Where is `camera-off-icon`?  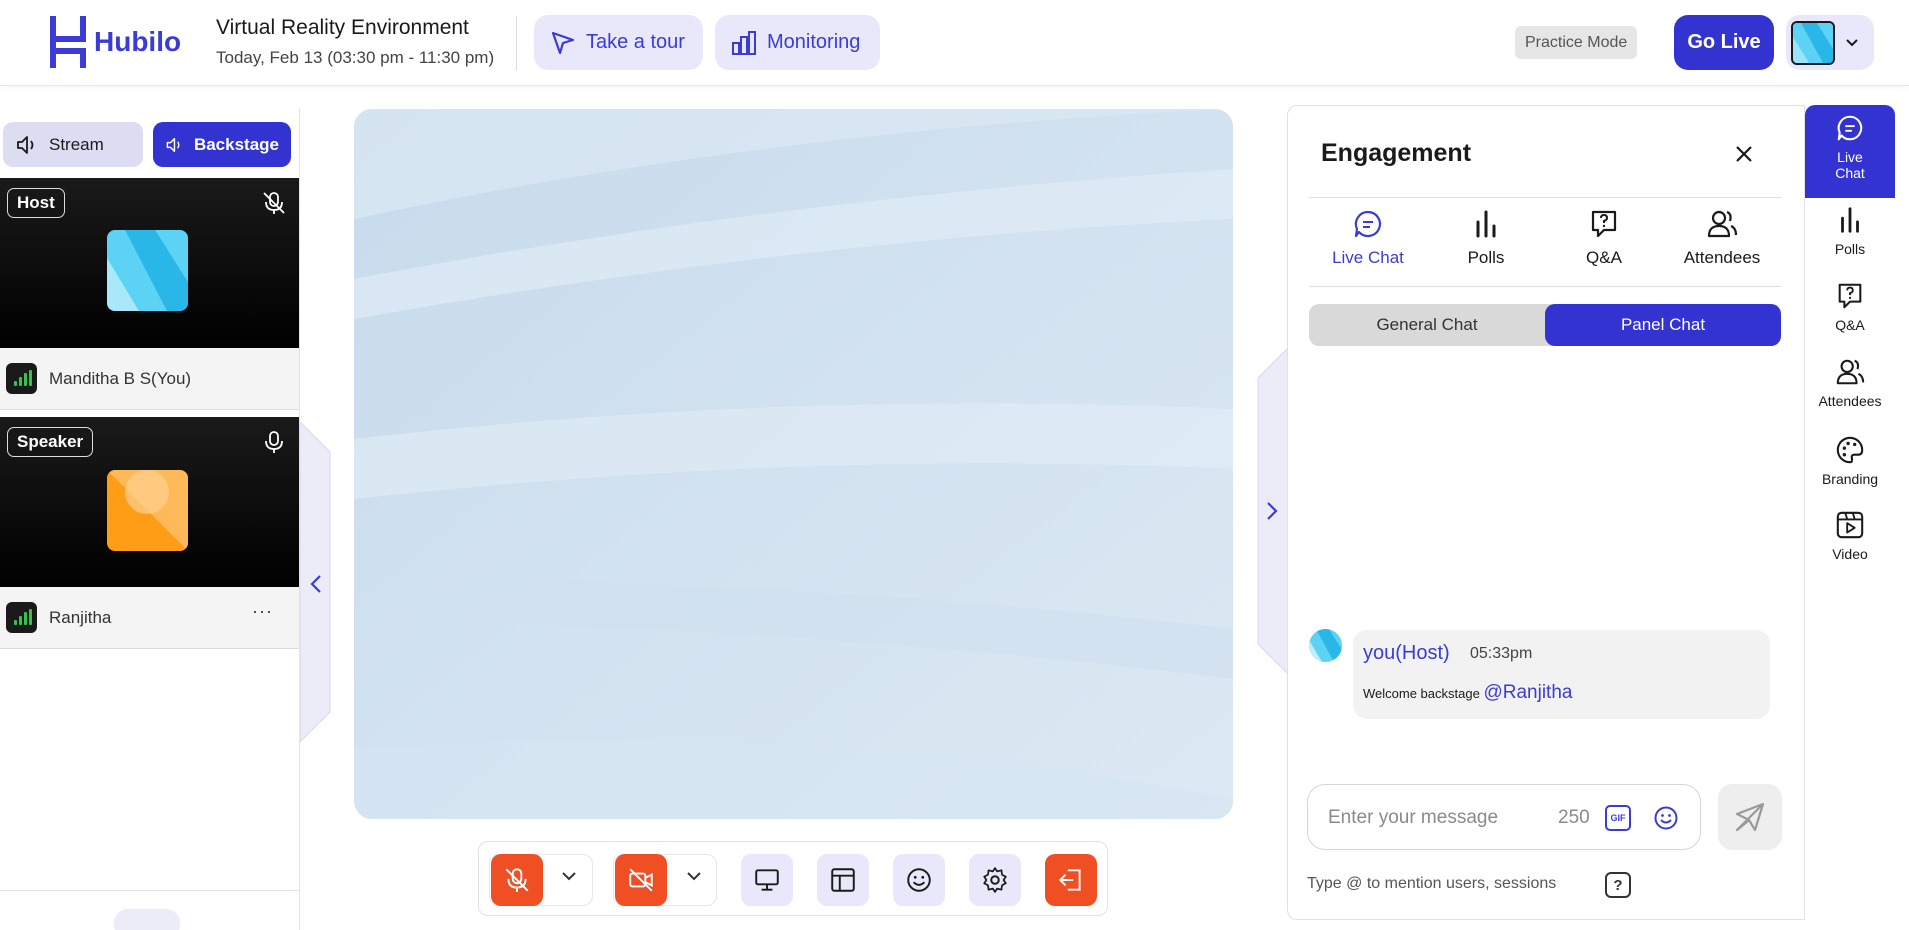
camera-off-icon is located at coordinates (641, 880).